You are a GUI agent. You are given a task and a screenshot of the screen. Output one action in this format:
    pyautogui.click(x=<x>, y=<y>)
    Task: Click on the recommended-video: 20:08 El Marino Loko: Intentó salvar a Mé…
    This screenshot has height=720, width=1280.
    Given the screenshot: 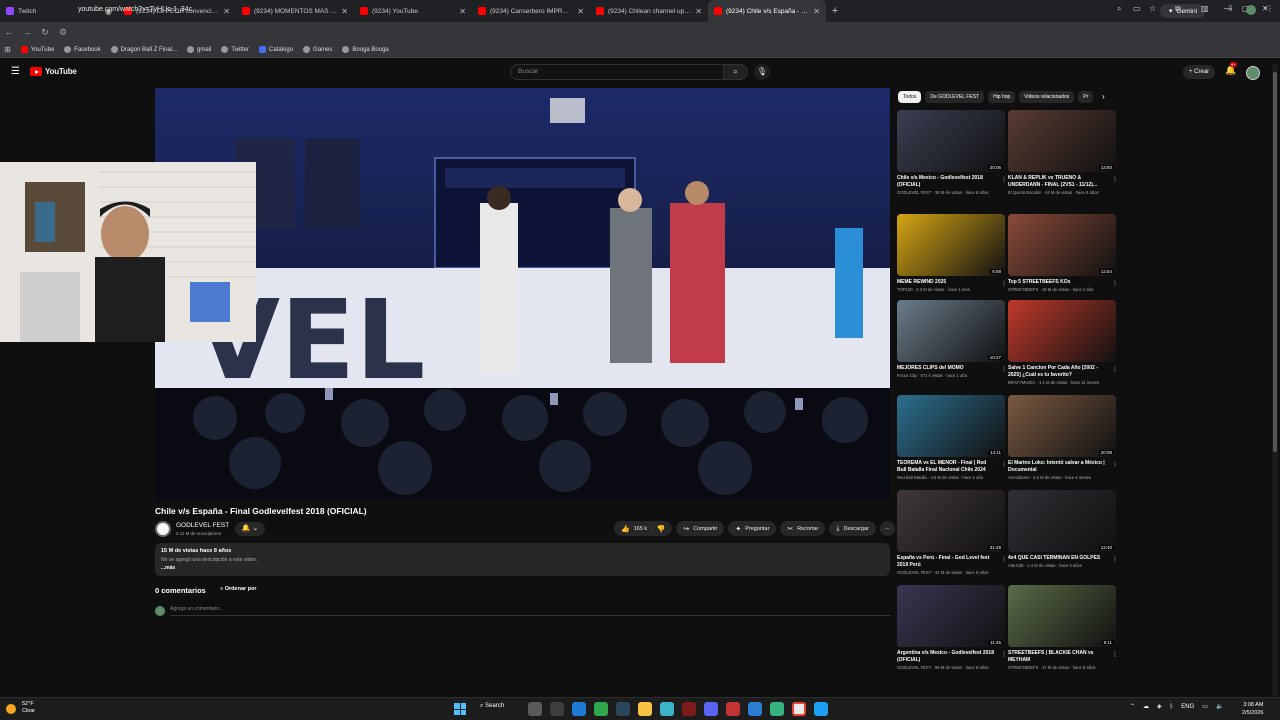 What is the action you would take?
    pyautogui.click(x=1063, y=437)
    